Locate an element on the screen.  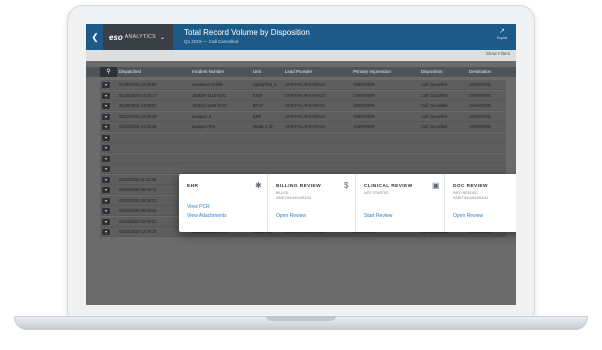
export-label: Export is located at coordinates (502, 38).